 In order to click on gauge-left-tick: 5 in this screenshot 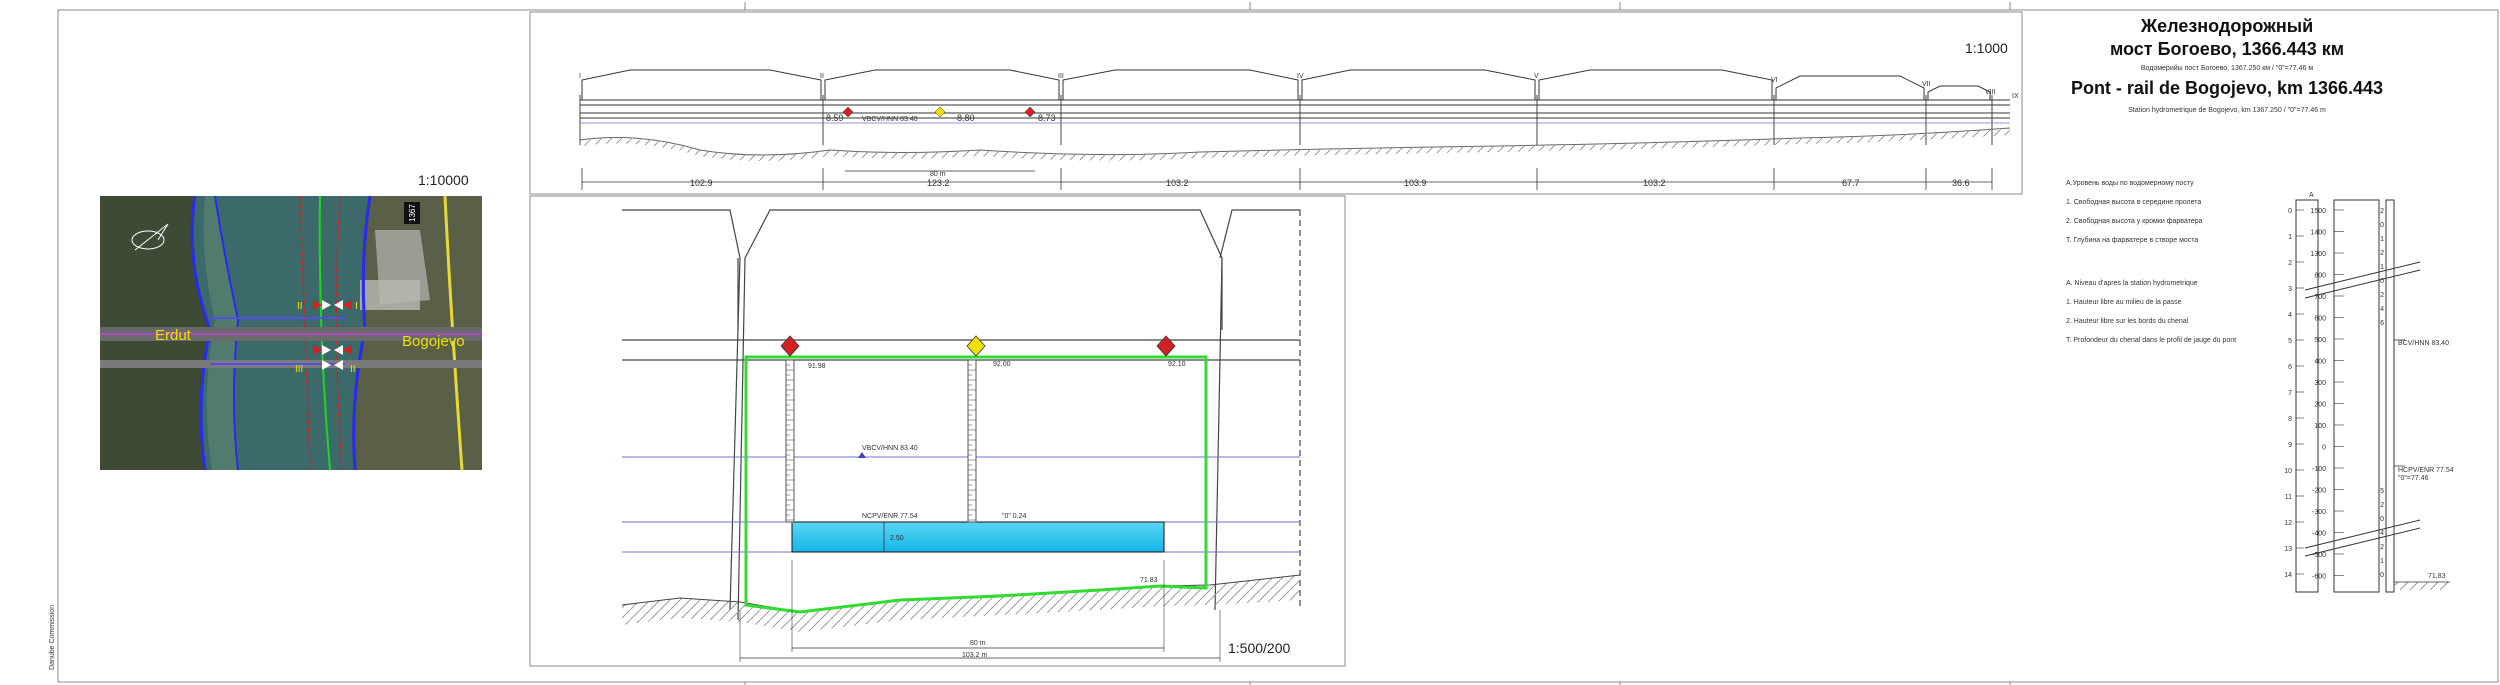, I will do `click(2290, 341)`.